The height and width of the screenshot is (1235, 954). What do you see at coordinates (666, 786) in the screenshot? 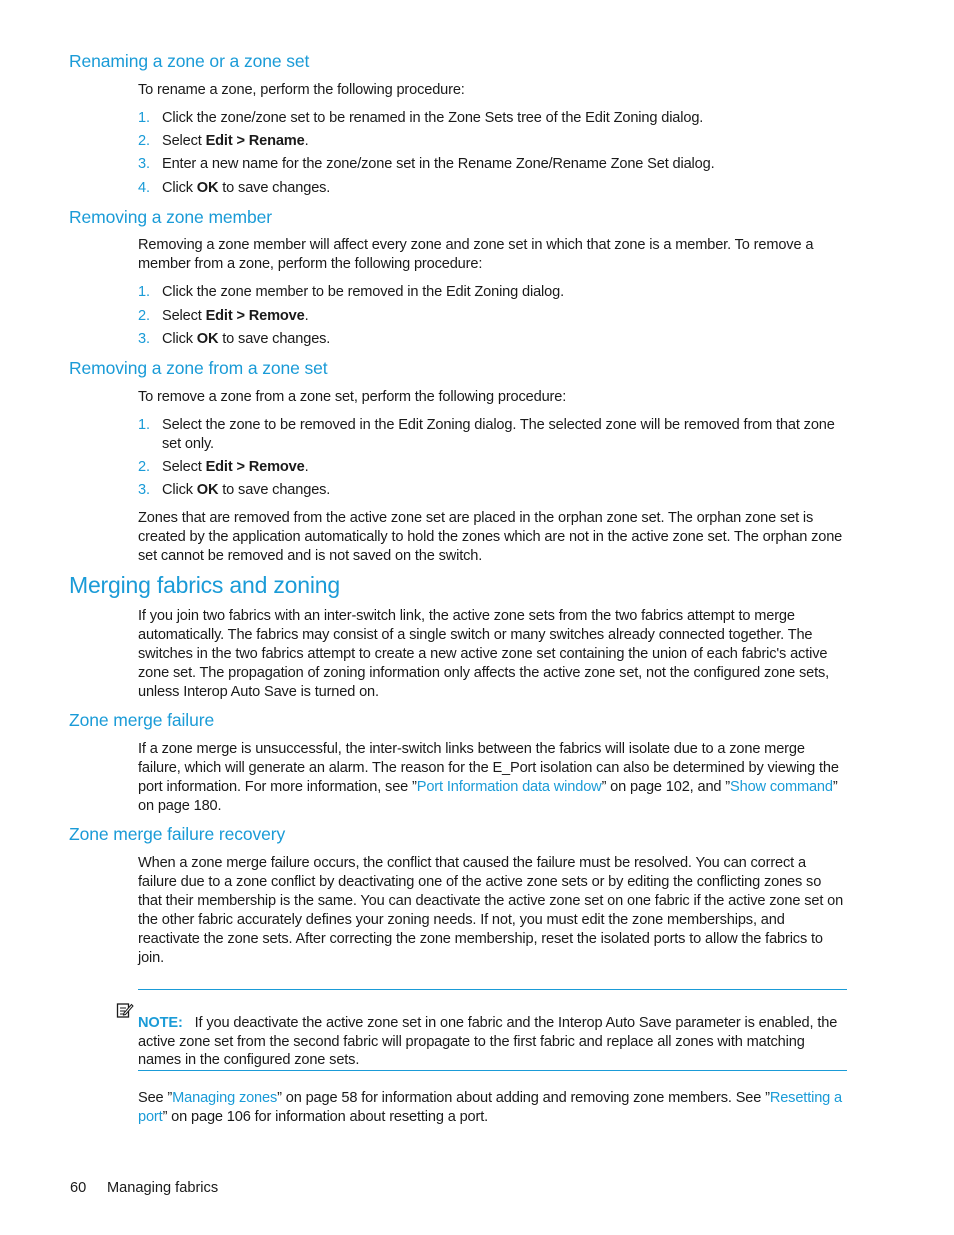
I see `text: ” on page 102, and ”` at bounding box center [666, 786].